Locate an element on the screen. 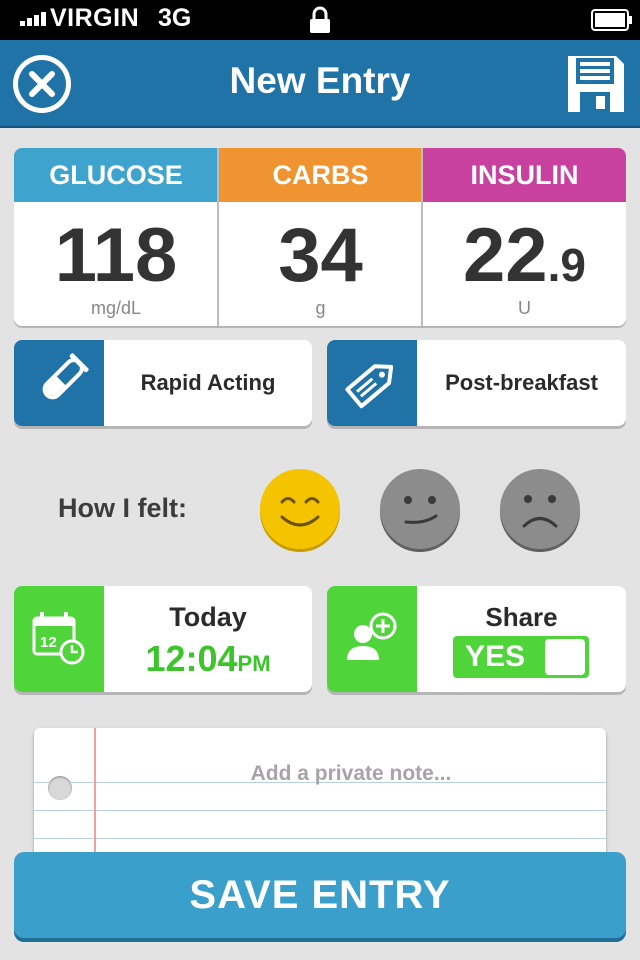  neutral-face-icon is located at coordinates (421, 510).